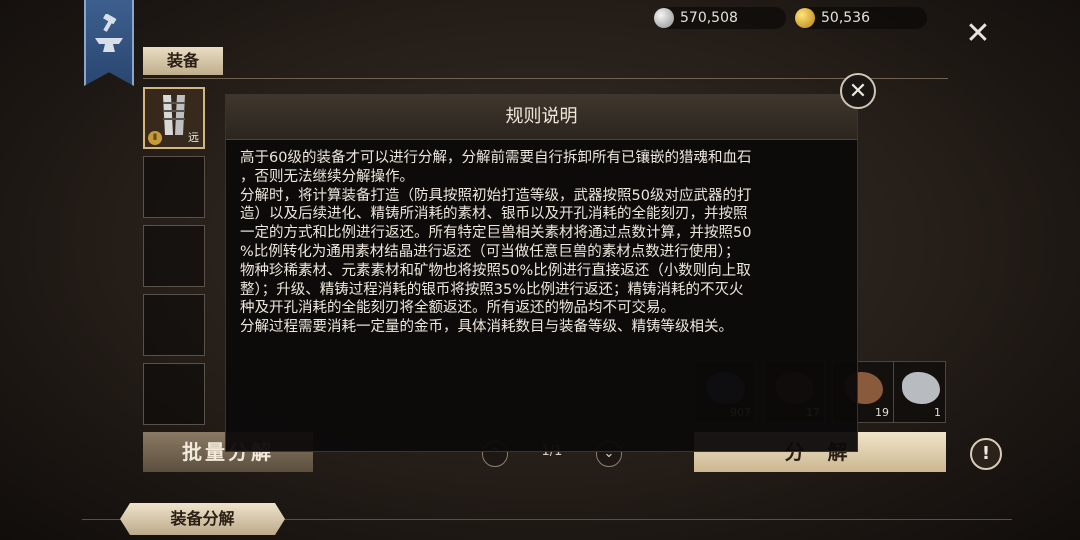 This screenshot has height=540, width=1080. Describe the element at coordinates (845, 18) in the screenshot. I see `gold-amount: 50,536` at that location.